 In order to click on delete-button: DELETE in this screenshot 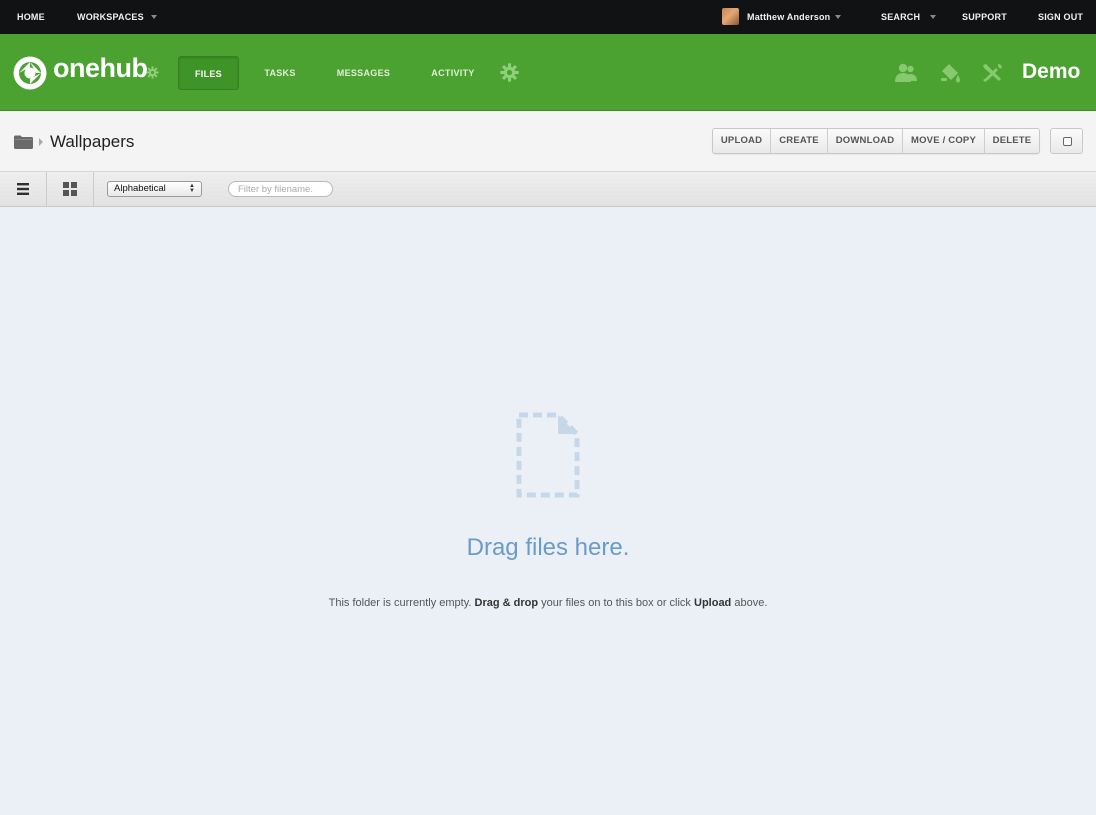, I will do `click(1012, 141)`.